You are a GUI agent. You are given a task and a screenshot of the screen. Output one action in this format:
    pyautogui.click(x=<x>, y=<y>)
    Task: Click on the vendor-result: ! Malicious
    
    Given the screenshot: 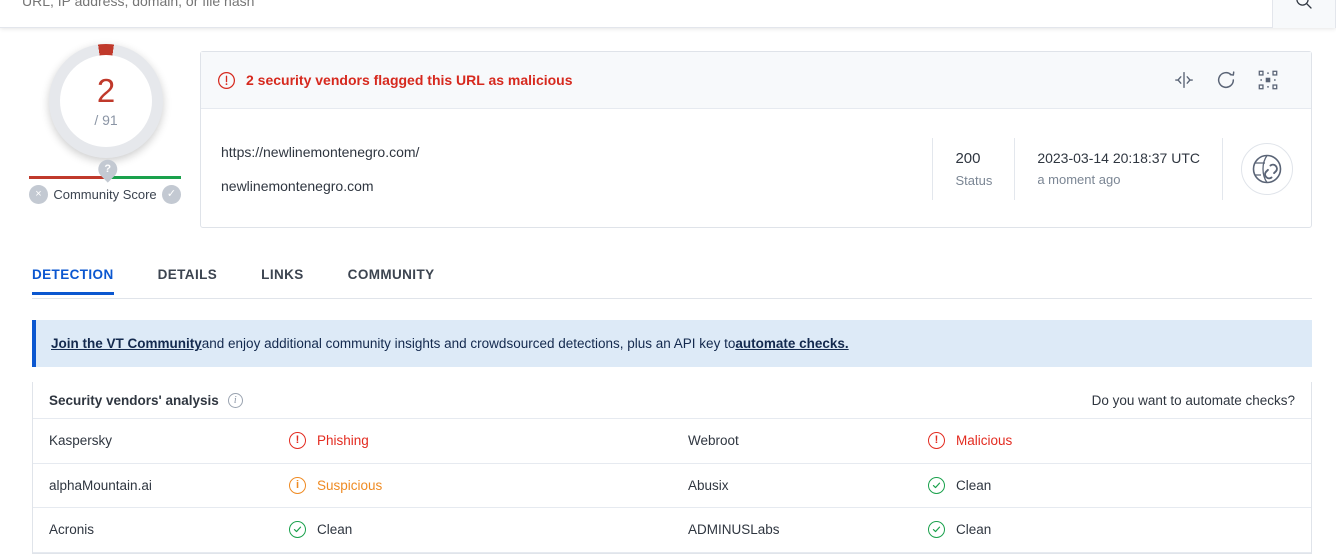 What is the action you would take?
    pyautogui.click(x=970, y=441)
    